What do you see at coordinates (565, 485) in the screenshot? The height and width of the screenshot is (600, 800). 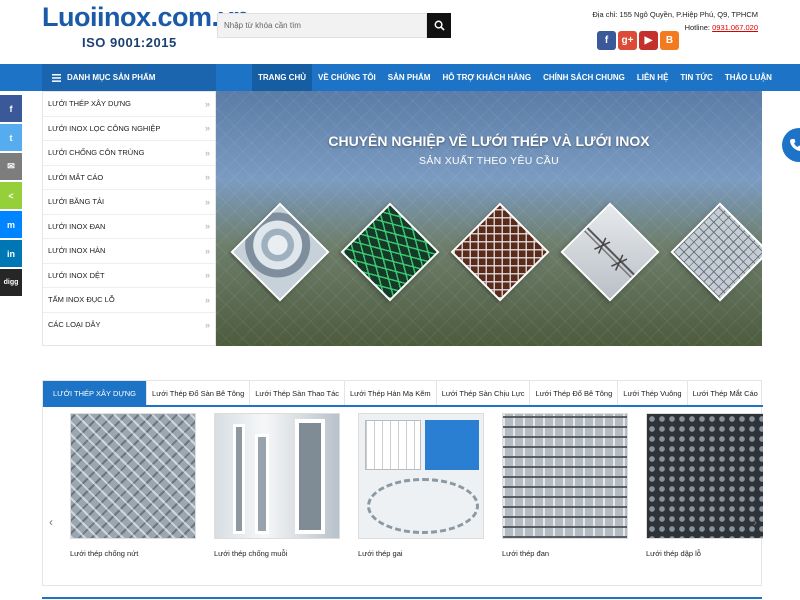 I see `product-card: Lưới thép đan` at bounding box center [565, 485].